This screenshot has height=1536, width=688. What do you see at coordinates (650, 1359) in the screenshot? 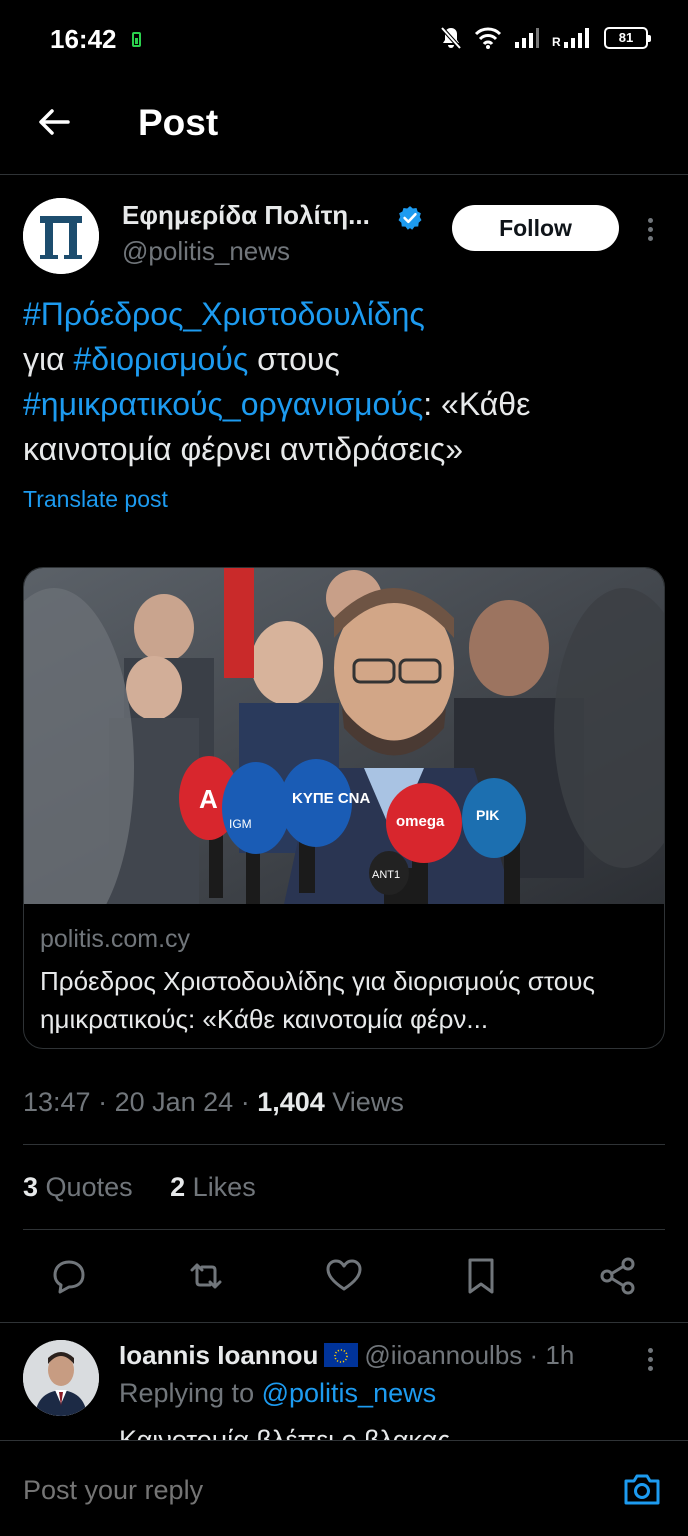
I see `reply-more-options-icon` at bounding box center [650, 1359].